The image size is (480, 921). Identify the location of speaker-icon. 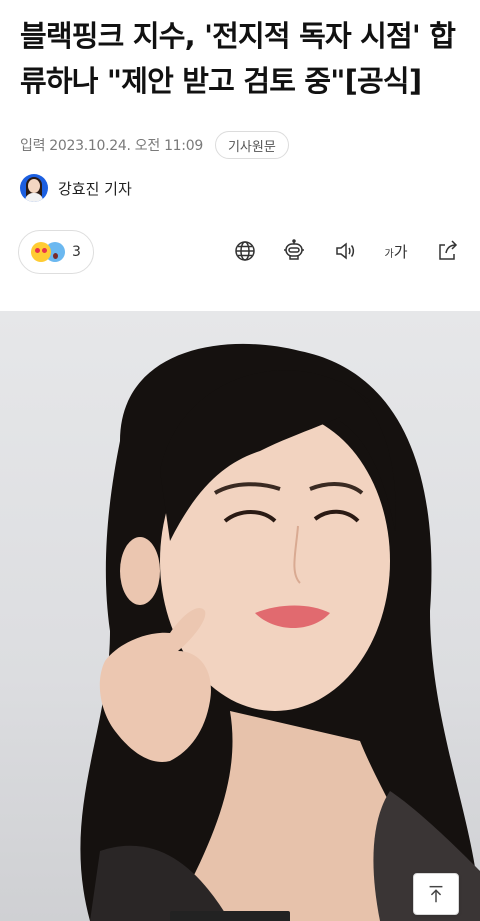
(345, 251).